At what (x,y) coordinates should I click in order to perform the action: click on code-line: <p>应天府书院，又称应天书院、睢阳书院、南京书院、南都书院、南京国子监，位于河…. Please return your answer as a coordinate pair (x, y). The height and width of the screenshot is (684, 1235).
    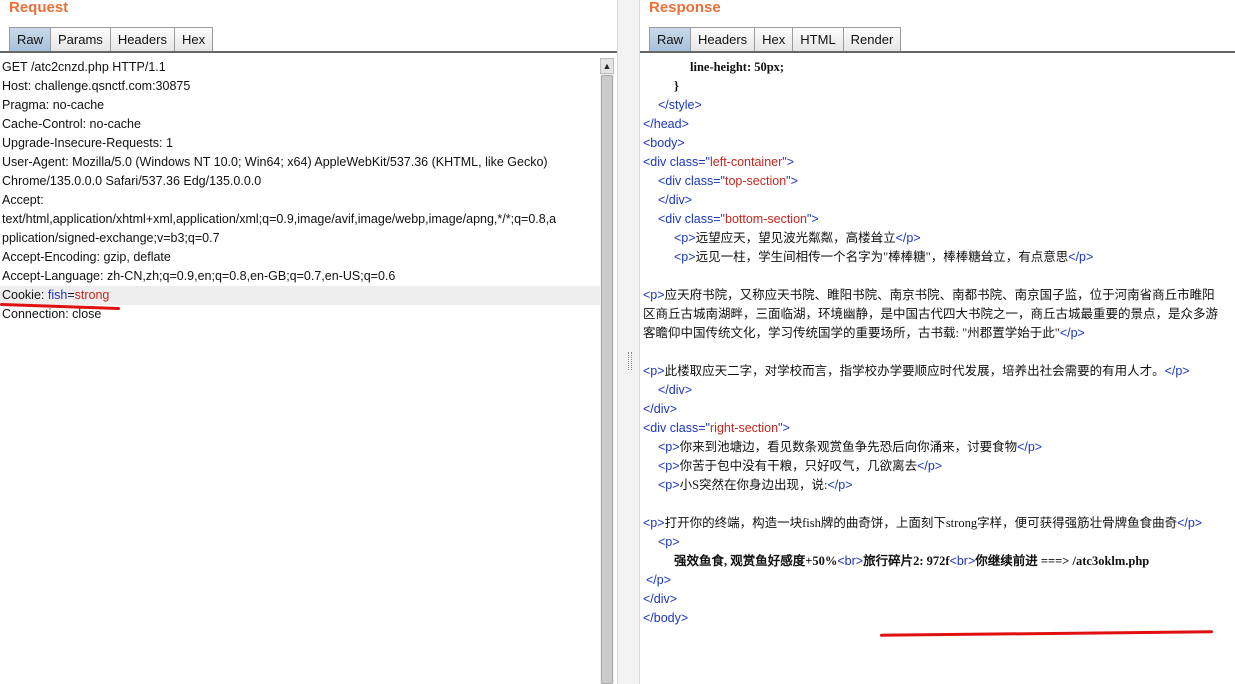
    Looking at the image, I should click on (930, 314).